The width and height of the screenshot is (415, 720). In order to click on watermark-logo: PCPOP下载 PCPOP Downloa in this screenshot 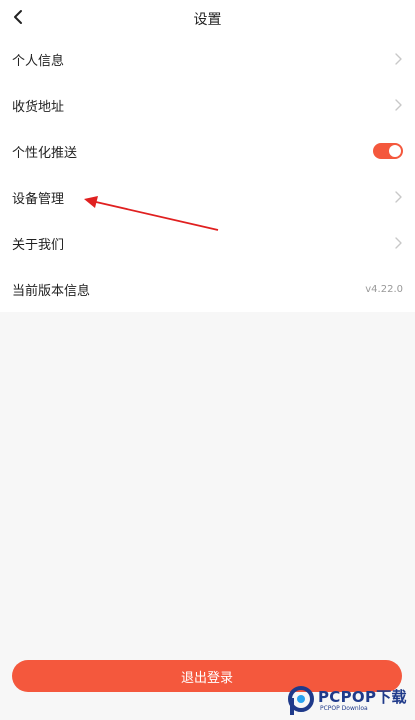, I will do `click(347, 701)`.